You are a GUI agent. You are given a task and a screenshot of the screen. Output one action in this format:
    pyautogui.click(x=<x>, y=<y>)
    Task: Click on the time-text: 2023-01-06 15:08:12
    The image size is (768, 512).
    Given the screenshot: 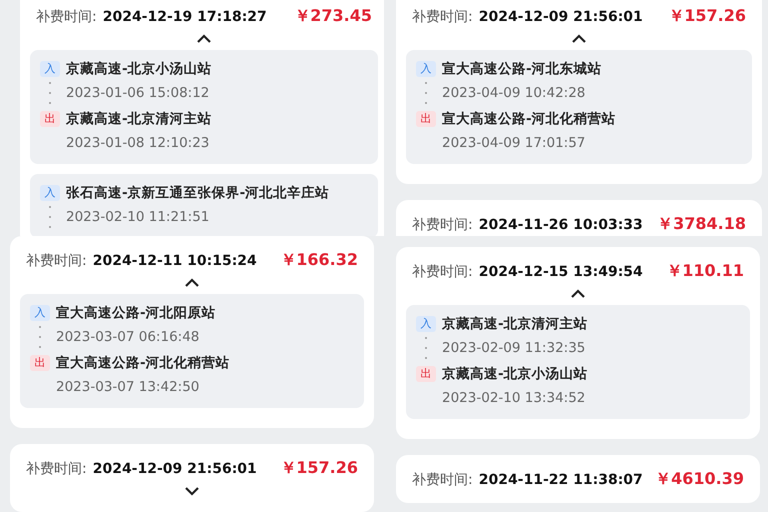 What is the action you would take?
    pyautogui.click(x=138, y=93)
    